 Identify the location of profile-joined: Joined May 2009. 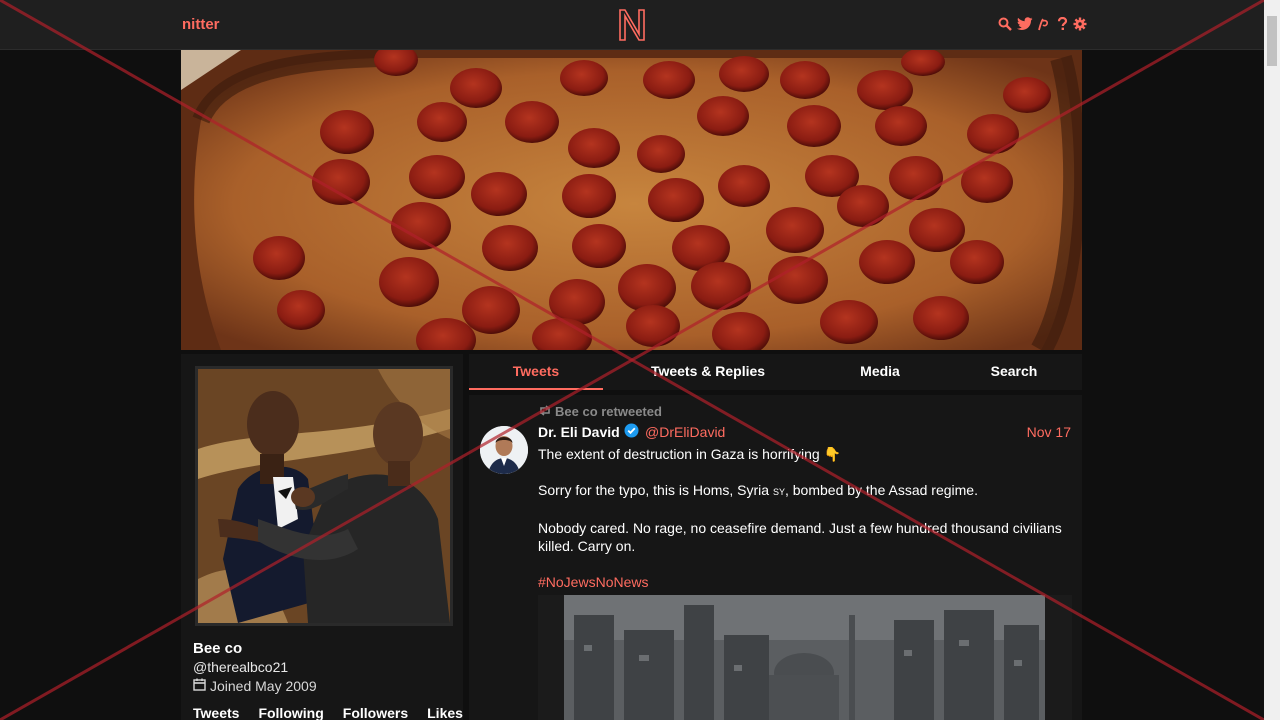
(255, 686).